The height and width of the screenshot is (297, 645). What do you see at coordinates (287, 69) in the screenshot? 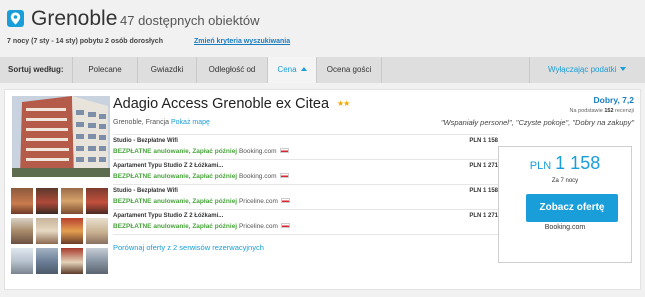
I see `sort-option-price-label: Cena` at bounding box center [287, 69].